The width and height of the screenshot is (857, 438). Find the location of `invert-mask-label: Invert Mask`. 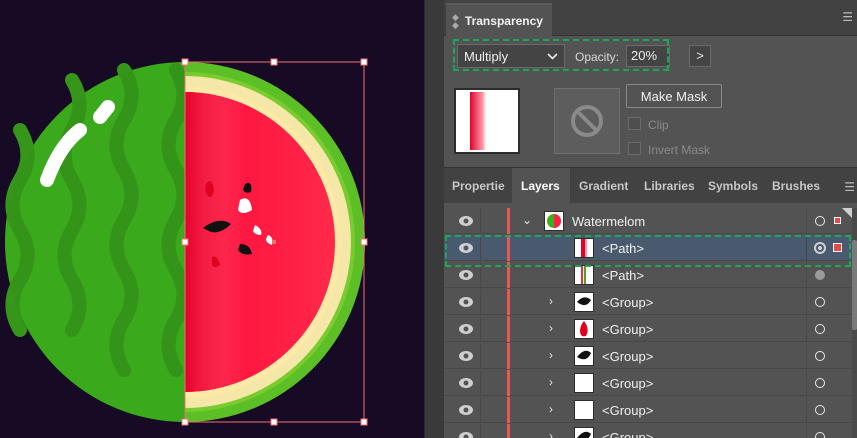

invert-mask-label: Invert Mask is located at coordinates (679, 150).